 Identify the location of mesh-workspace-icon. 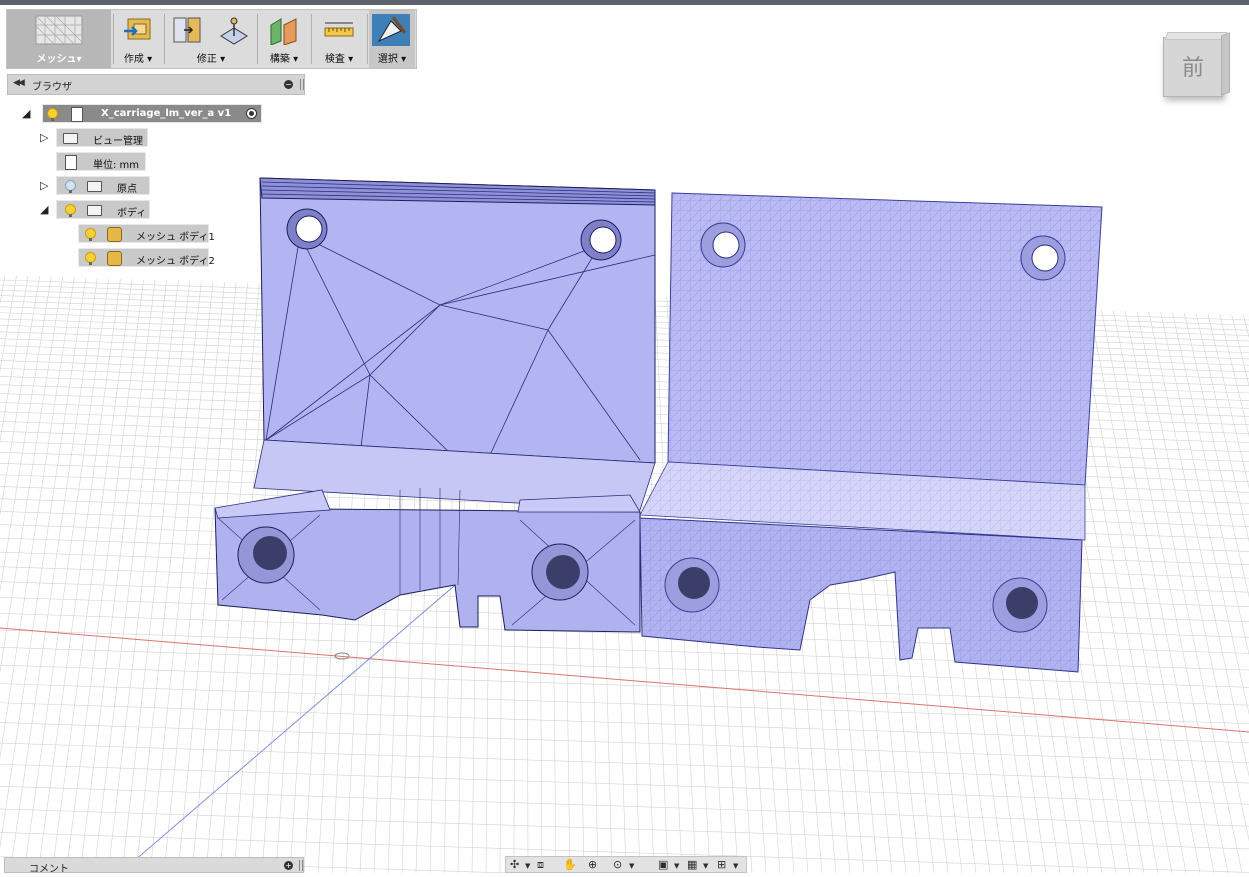
(59, 30).